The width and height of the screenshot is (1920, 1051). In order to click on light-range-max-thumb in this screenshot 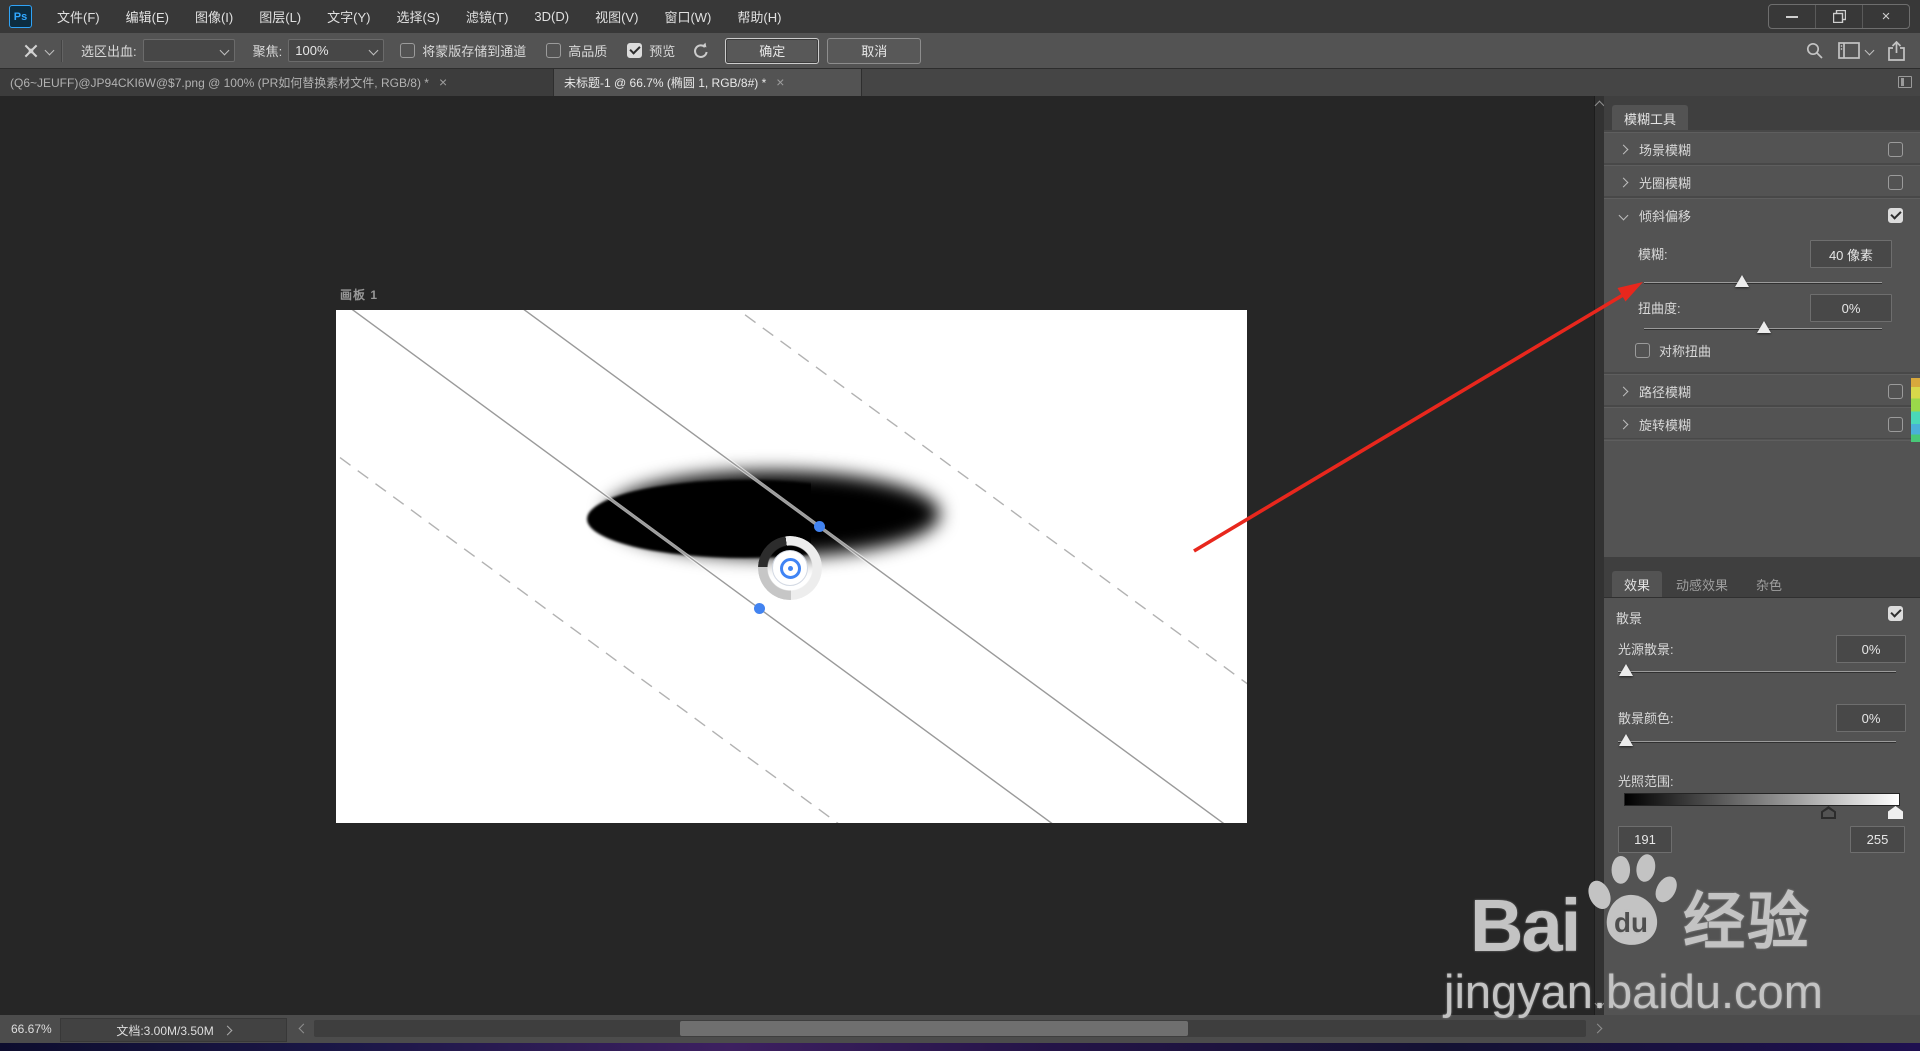, I will do `click(1895, 812)`.